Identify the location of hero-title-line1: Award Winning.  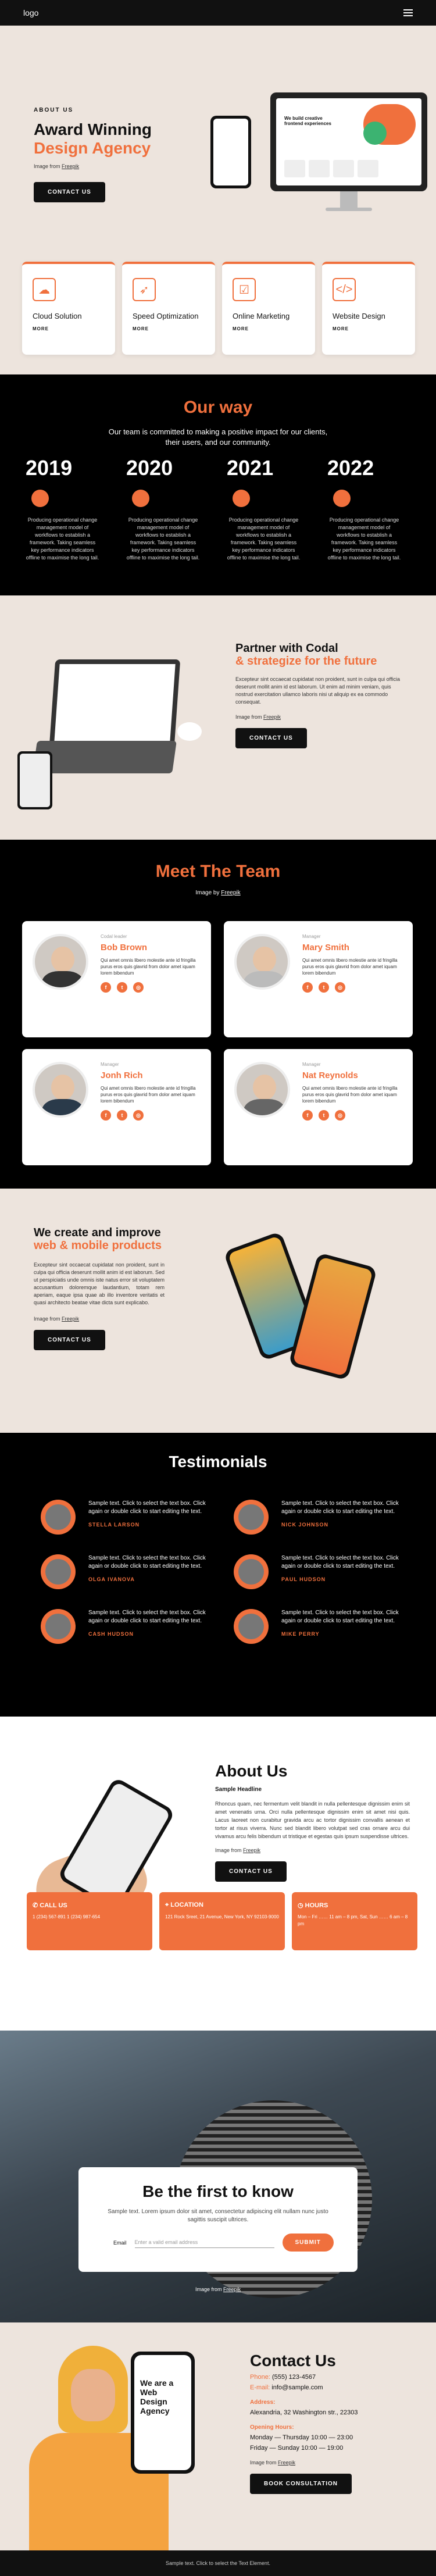
(93, 129).